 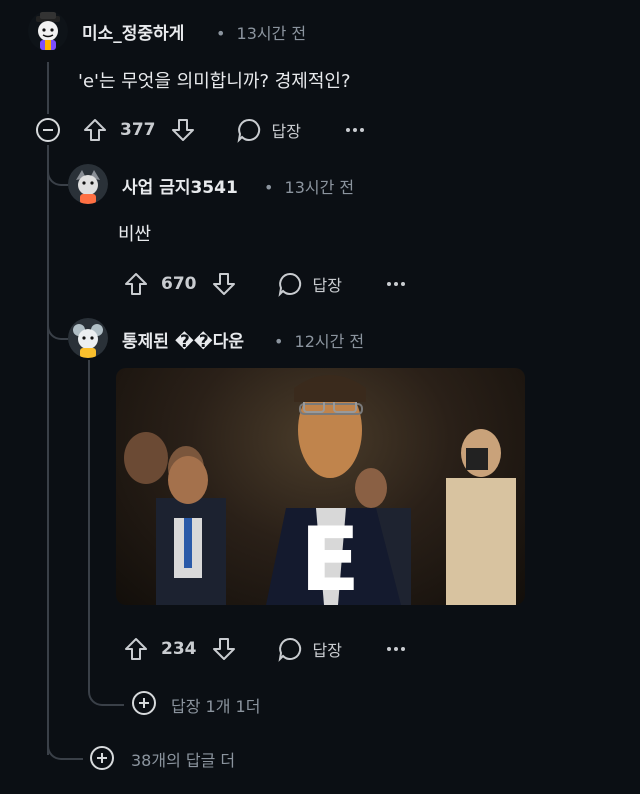 What do you see at coordinates (330, 556) in the screenshot?
I see `meme-letter: E` at bounding box center [330, 556].